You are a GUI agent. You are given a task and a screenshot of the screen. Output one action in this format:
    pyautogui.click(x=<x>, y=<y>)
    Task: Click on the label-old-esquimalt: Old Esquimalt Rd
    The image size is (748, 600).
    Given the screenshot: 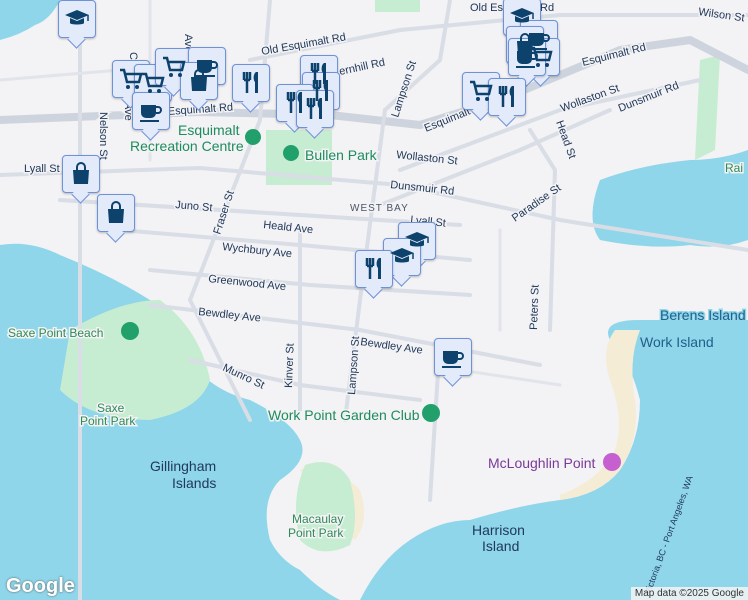 What is the action you would take?
    pyautogui.click(x=303, y=44)
    